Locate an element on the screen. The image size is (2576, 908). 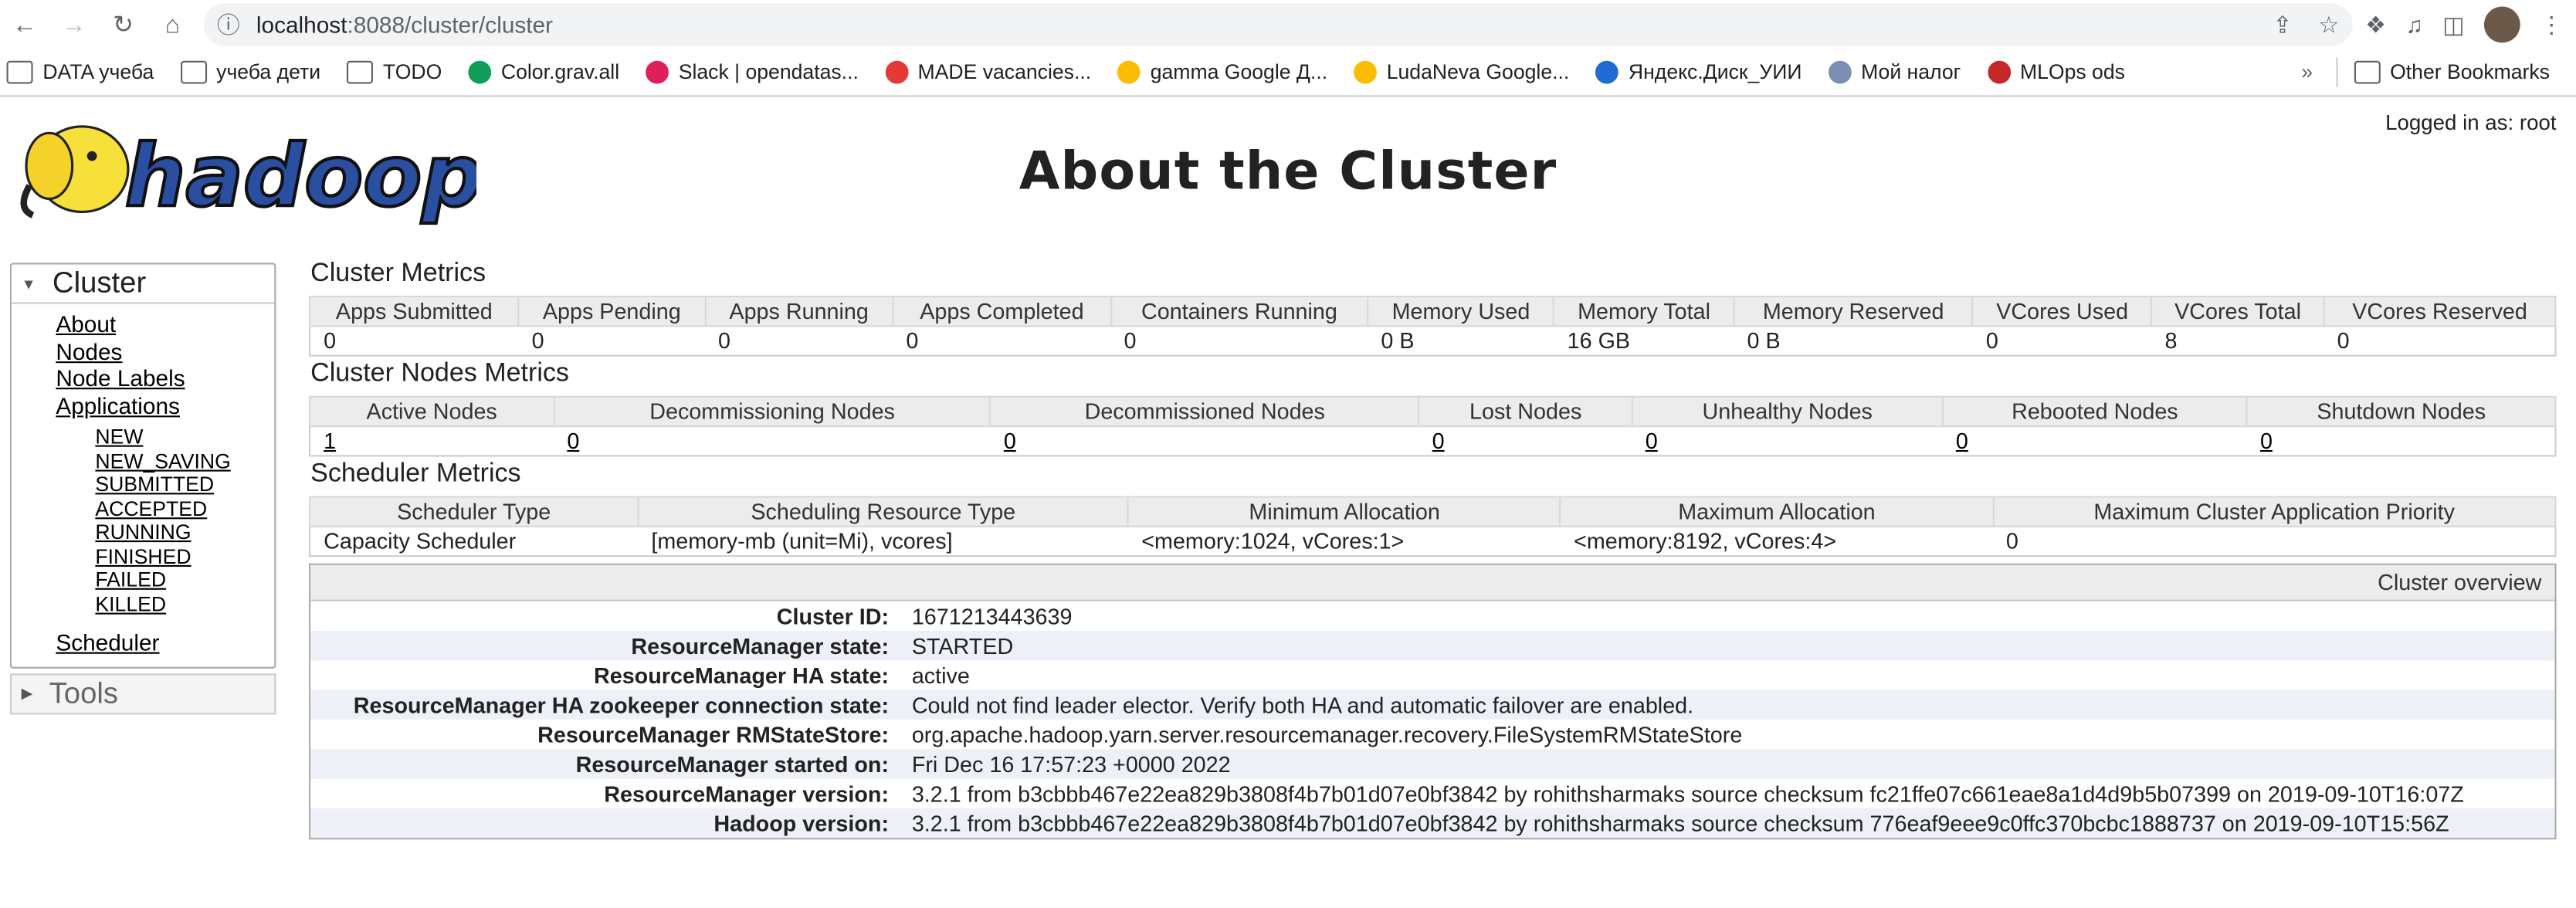
sidepanel-icon: ◫ is located at coordinates (2453, 25).